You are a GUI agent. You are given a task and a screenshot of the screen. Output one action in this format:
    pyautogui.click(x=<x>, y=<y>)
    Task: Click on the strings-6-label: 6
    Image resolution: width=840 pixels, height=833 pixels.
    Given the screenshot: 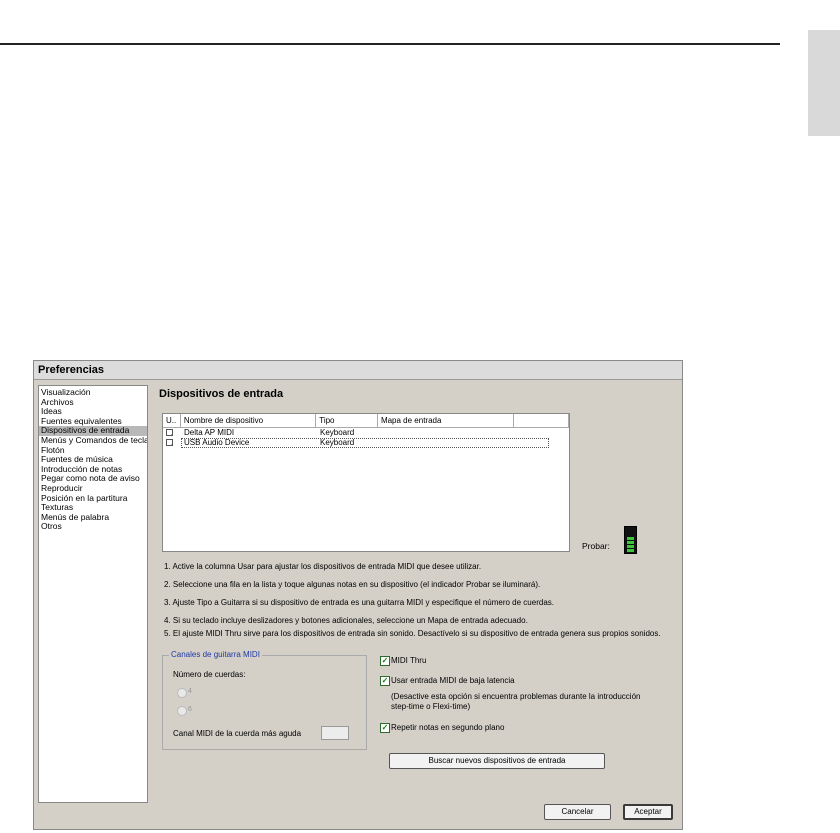 What is the action you would take?
    pyautogui.click(x=190, y=709)
    